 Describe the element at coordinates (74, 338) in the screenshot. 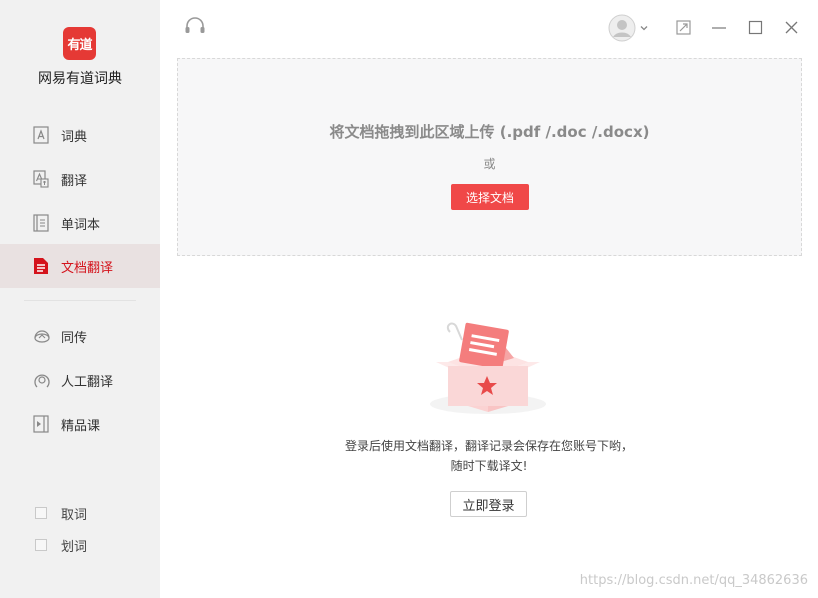

I see `sidebar-item-label: 同传` at that location.